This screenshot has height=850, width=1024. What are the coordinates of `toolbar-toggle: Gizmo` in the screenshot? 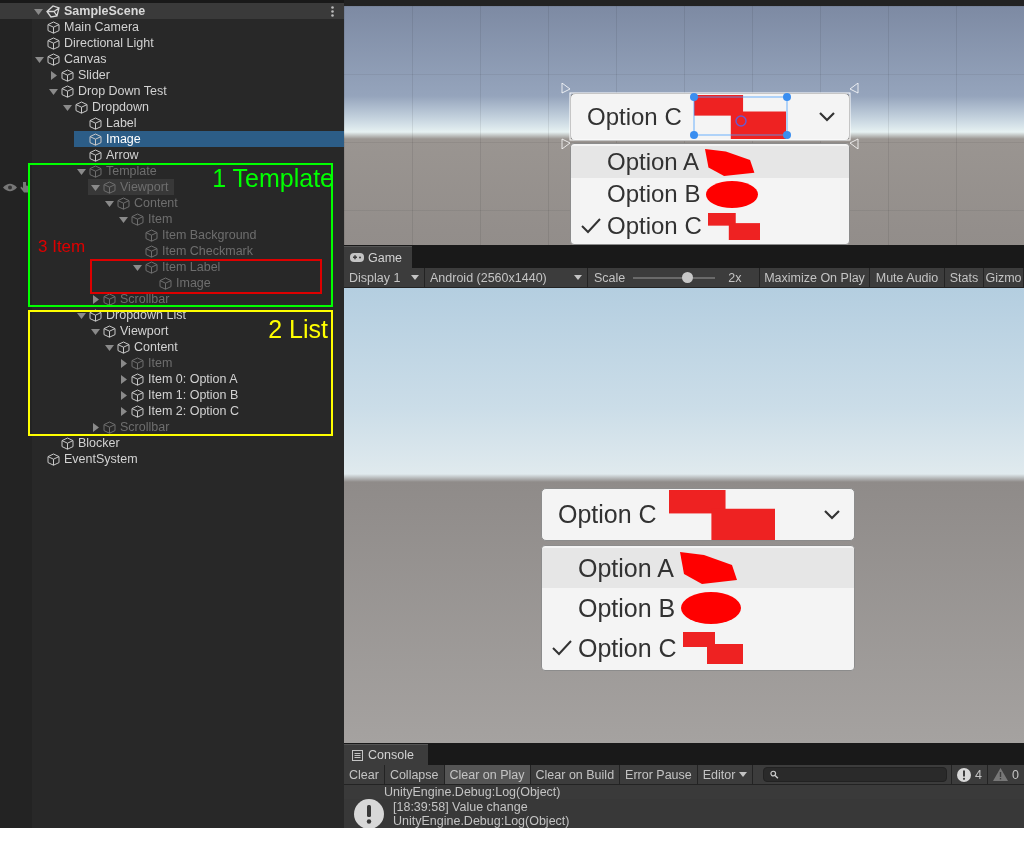 It's located at (1004, 277).